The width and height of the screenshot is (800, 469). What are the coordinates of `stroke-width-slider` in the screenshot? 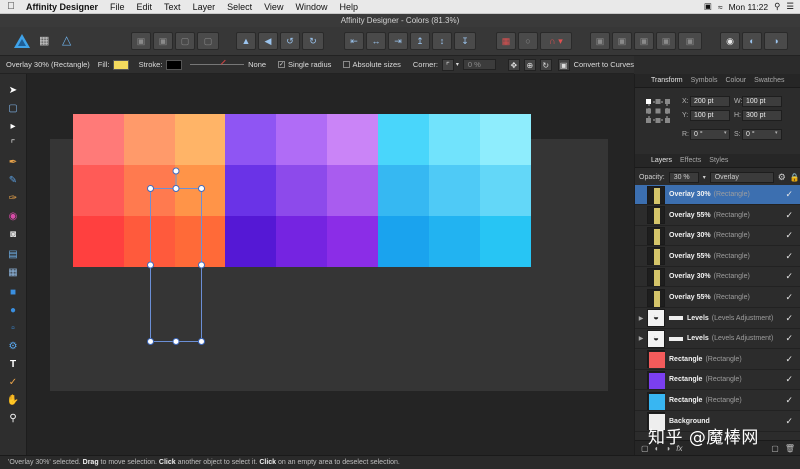 It's located at (217, 64).